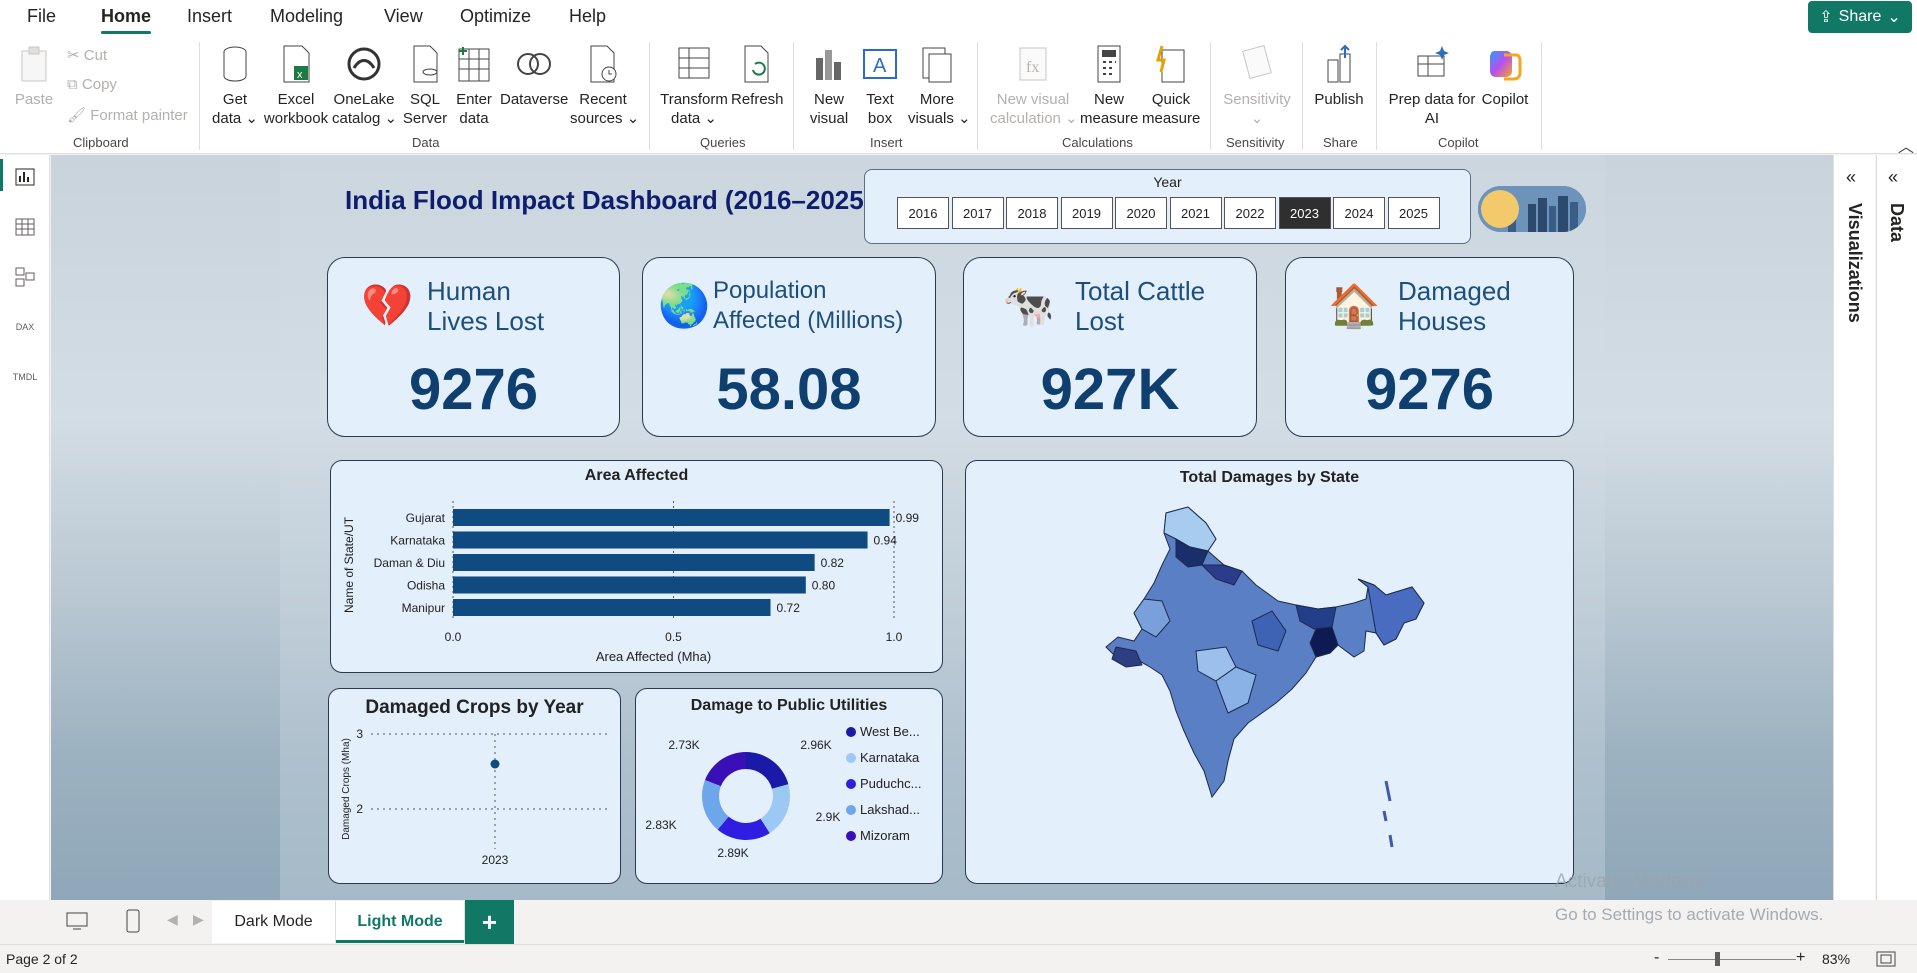  What do you see at coordinates (1717, 959) in the screenshot?
I see `zoom-slider-thumb` at bounding box center [1717, 959].